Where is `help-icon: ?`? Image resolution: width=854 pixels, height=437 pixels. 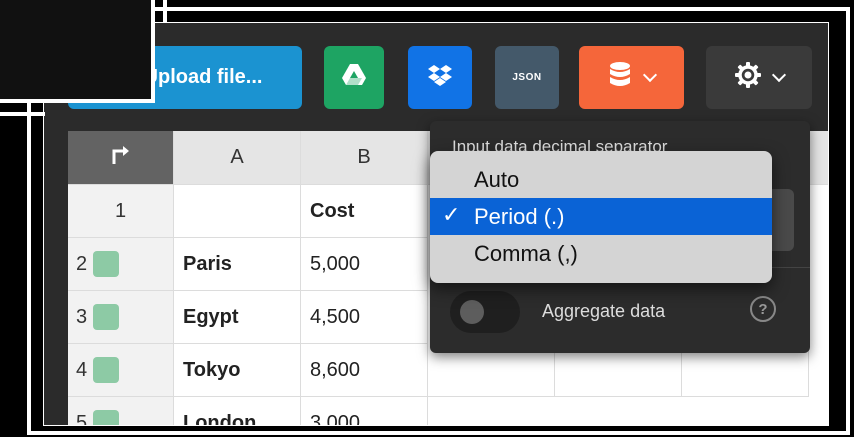
help-icon: ? is located at coordinates (763, 309).